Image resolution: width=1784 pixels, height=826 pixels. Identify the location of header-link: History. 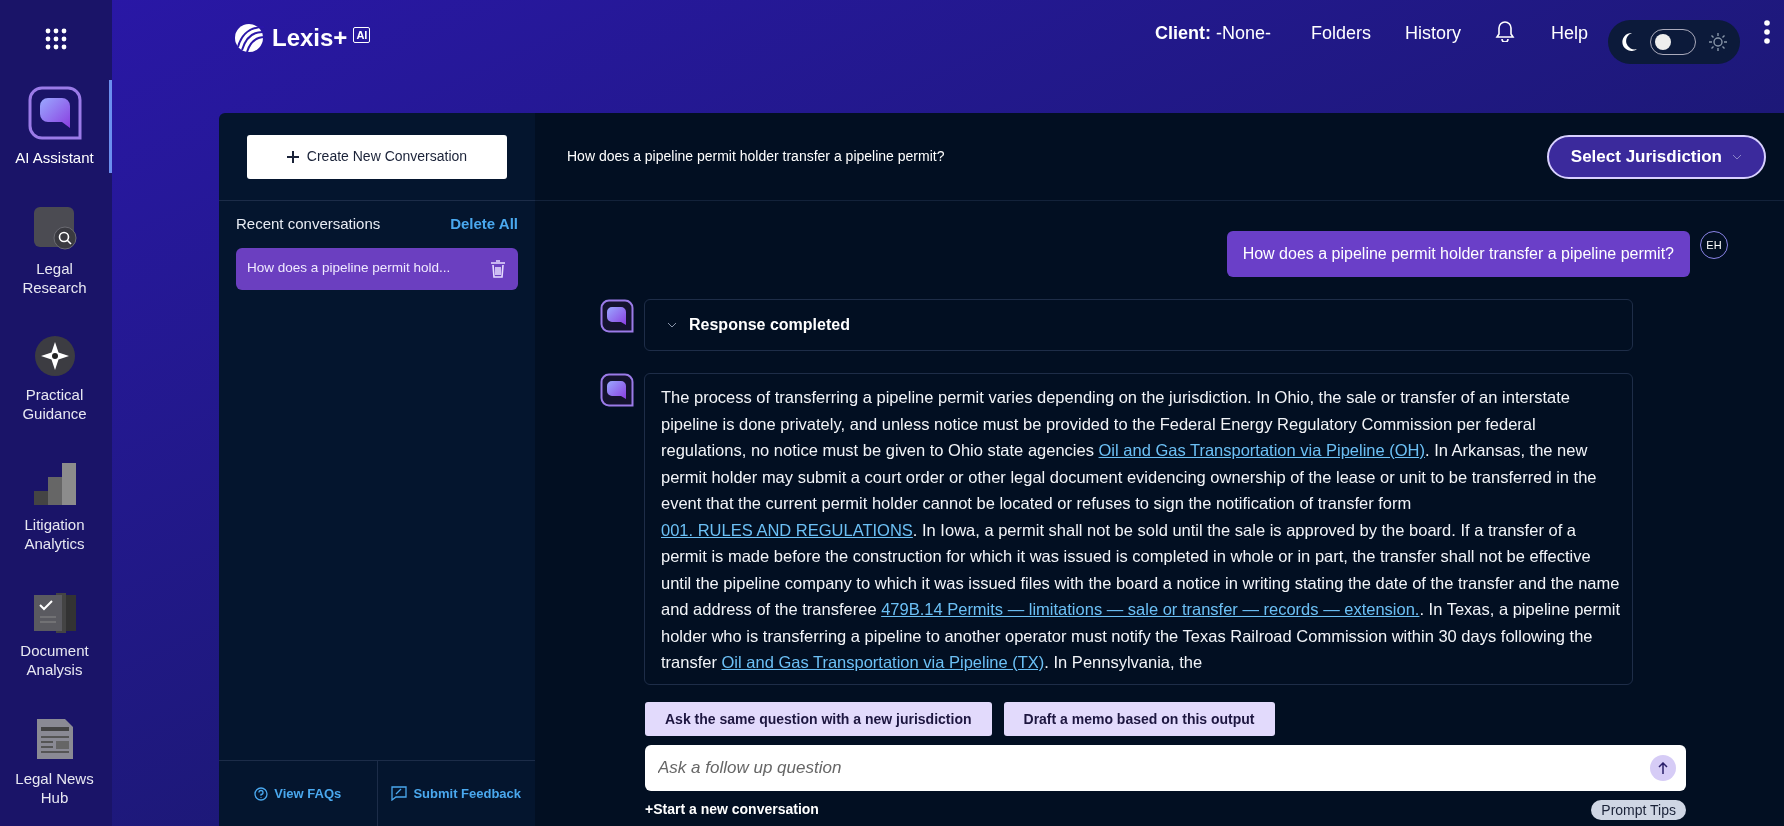
(1432, 33).